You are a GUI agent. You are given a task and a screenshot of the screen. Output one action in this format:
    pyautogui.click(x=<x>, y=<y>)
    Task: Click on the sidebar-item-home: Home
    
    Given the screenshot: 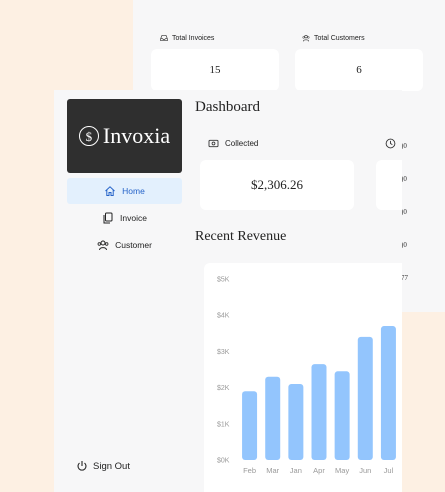 What is the action you would take?
    pyautogui.click(x=124, y=191)
    